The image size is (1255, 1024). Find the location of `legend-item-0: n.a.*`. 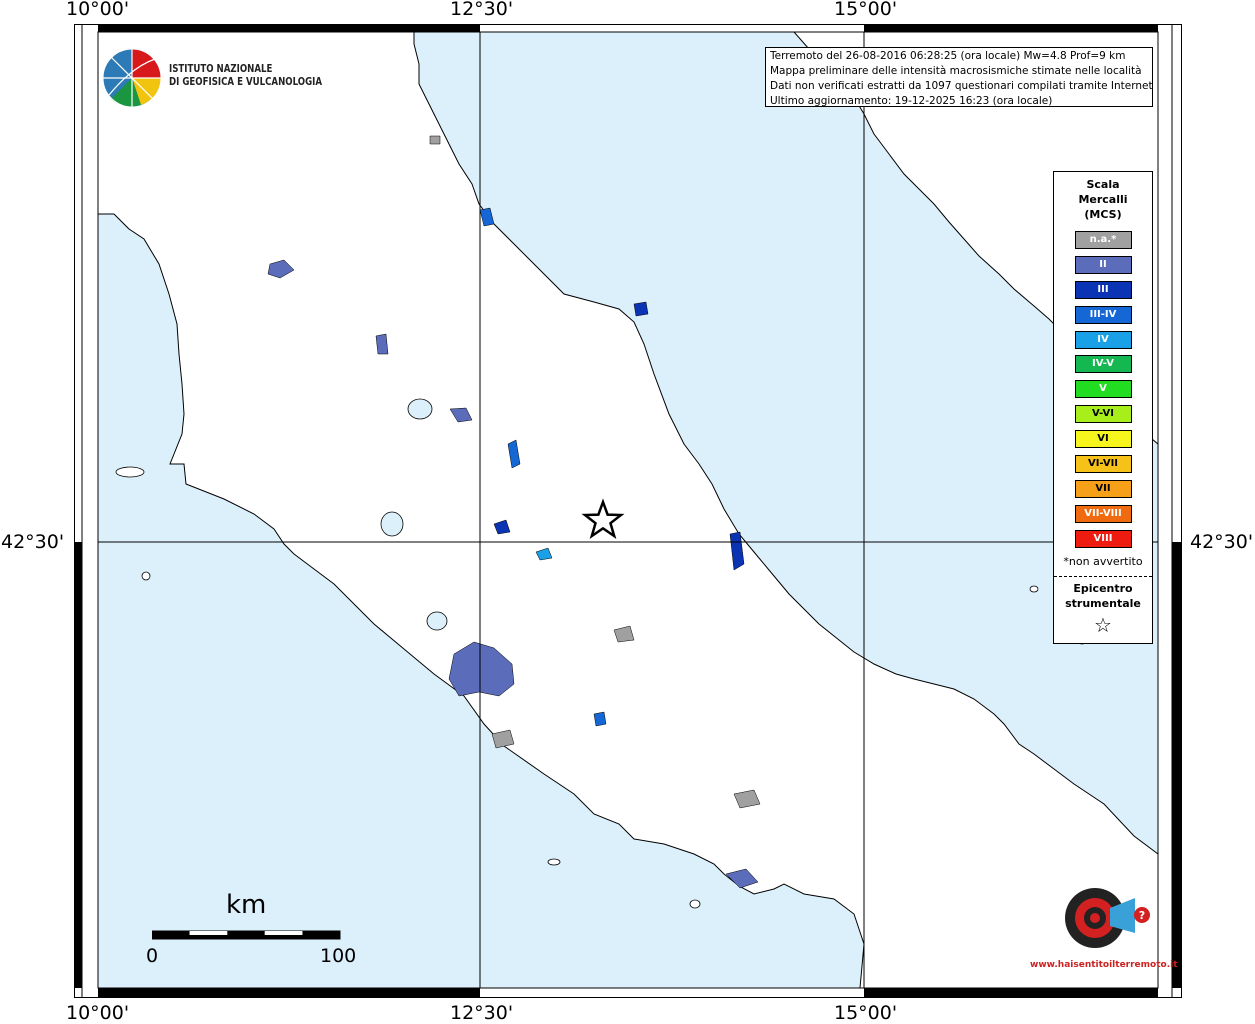

legend-item-0: n.a.* is located at coordinates (1103, 240).